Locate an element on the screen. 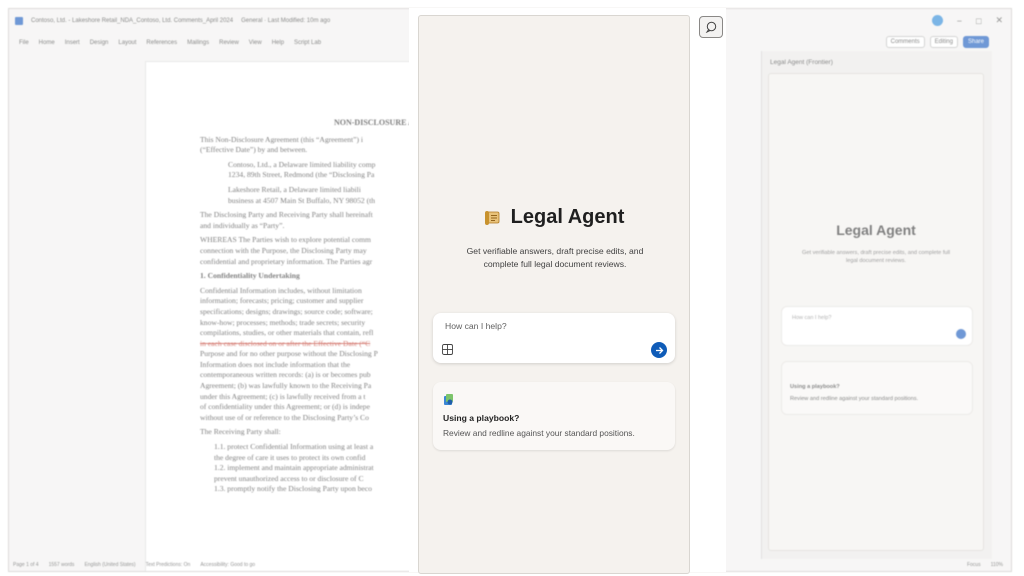 This screenshot has width=1024, height=576. prompt-placeholder: How can I help? is located at coordinates (476, 326).